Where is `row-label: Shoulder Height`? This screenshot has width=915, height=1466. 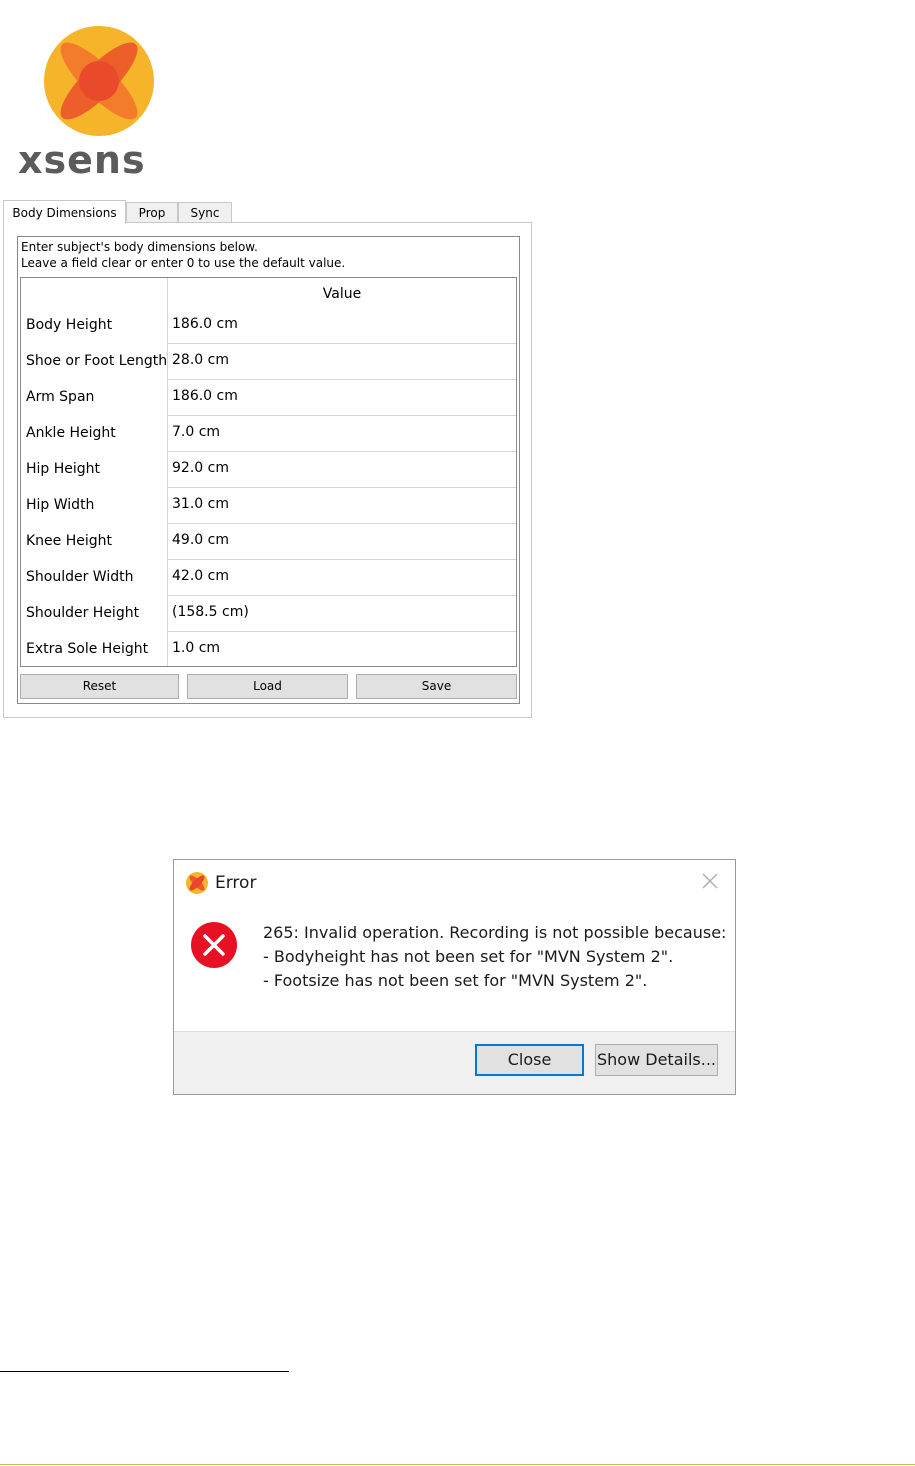
row-label: Shoulder Height is located at coordinates (83, 613).